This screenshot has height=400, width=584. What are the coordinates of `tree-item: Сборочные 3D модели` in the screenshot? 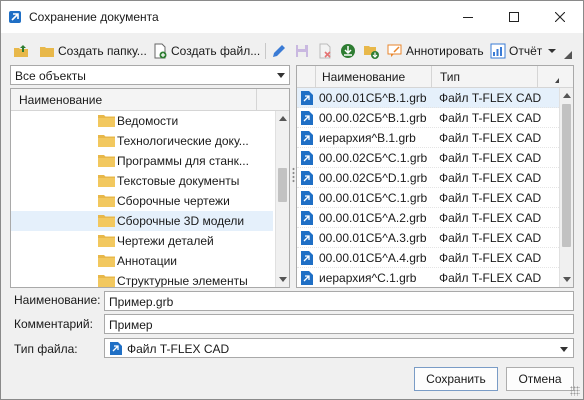 It's located at (142, 221).